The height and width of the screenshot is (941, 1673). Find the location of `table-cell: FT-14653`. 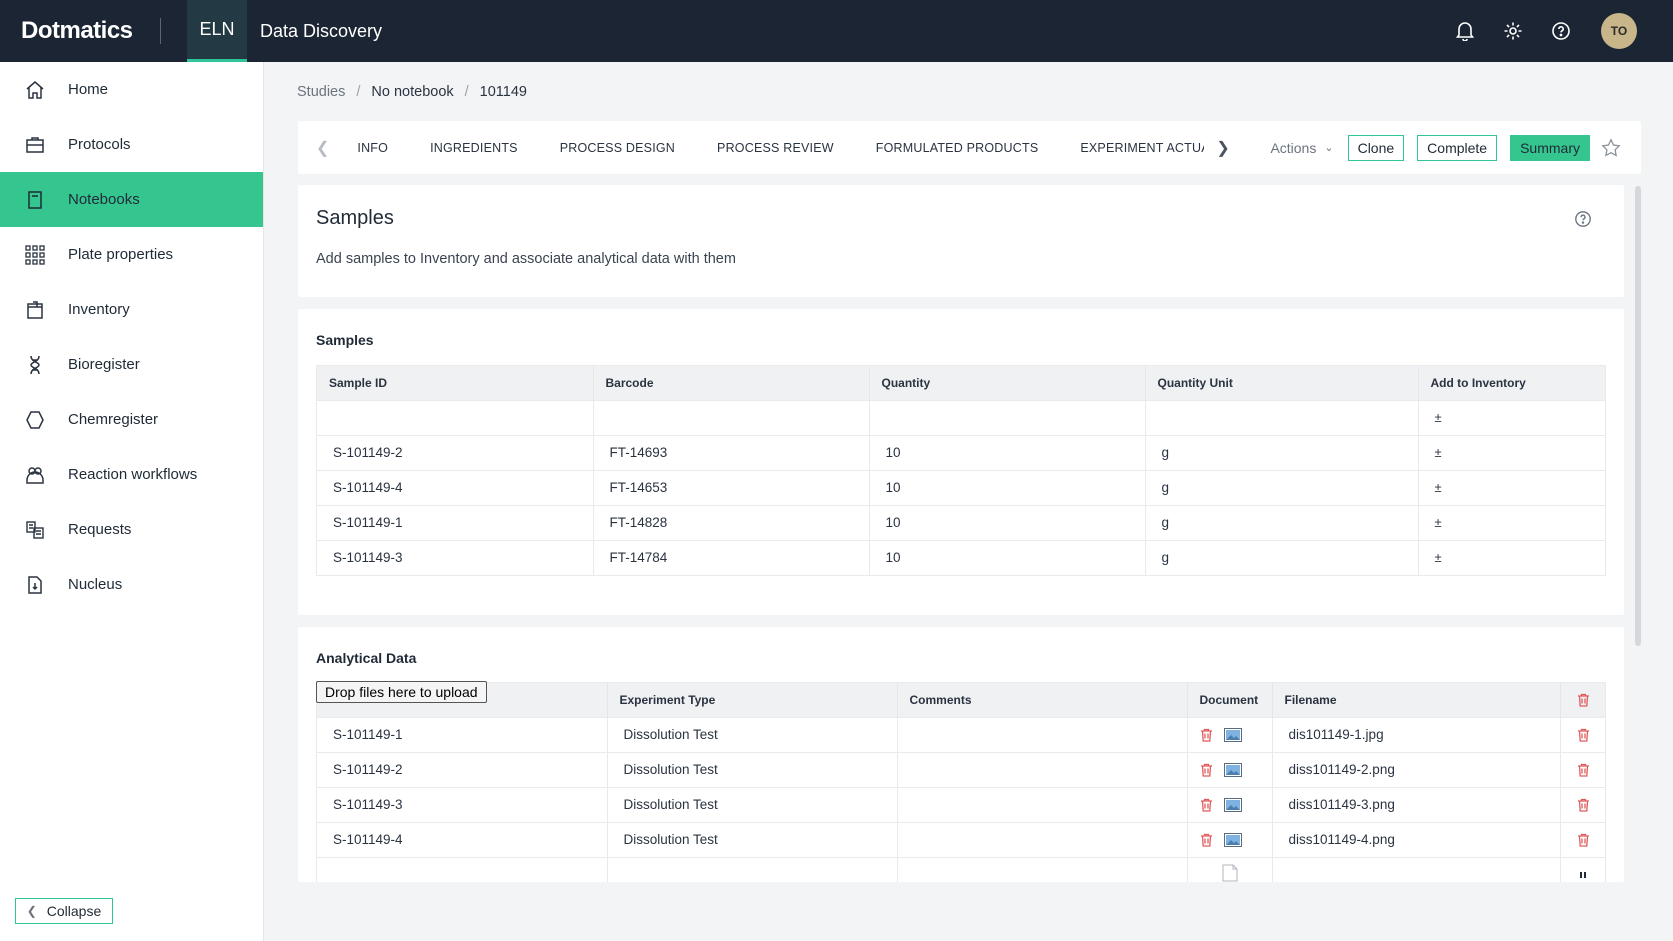

table-cell: FT-14653 is located at coordinates (731, 487).